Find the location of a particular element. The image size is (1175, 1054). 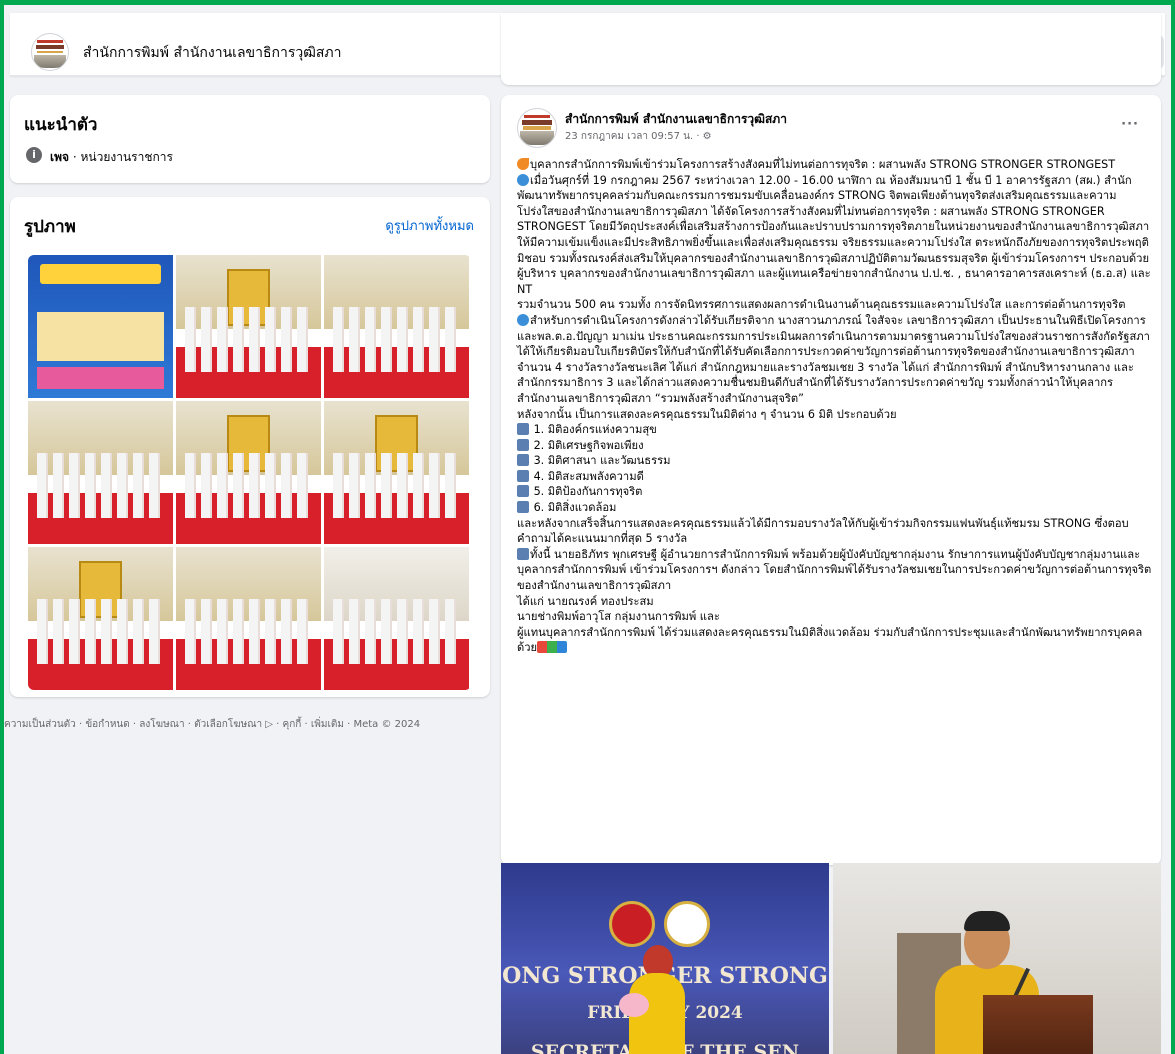

list-item: 5. มิติป้องกันการทุจริต is located at coordinates (835, 492).